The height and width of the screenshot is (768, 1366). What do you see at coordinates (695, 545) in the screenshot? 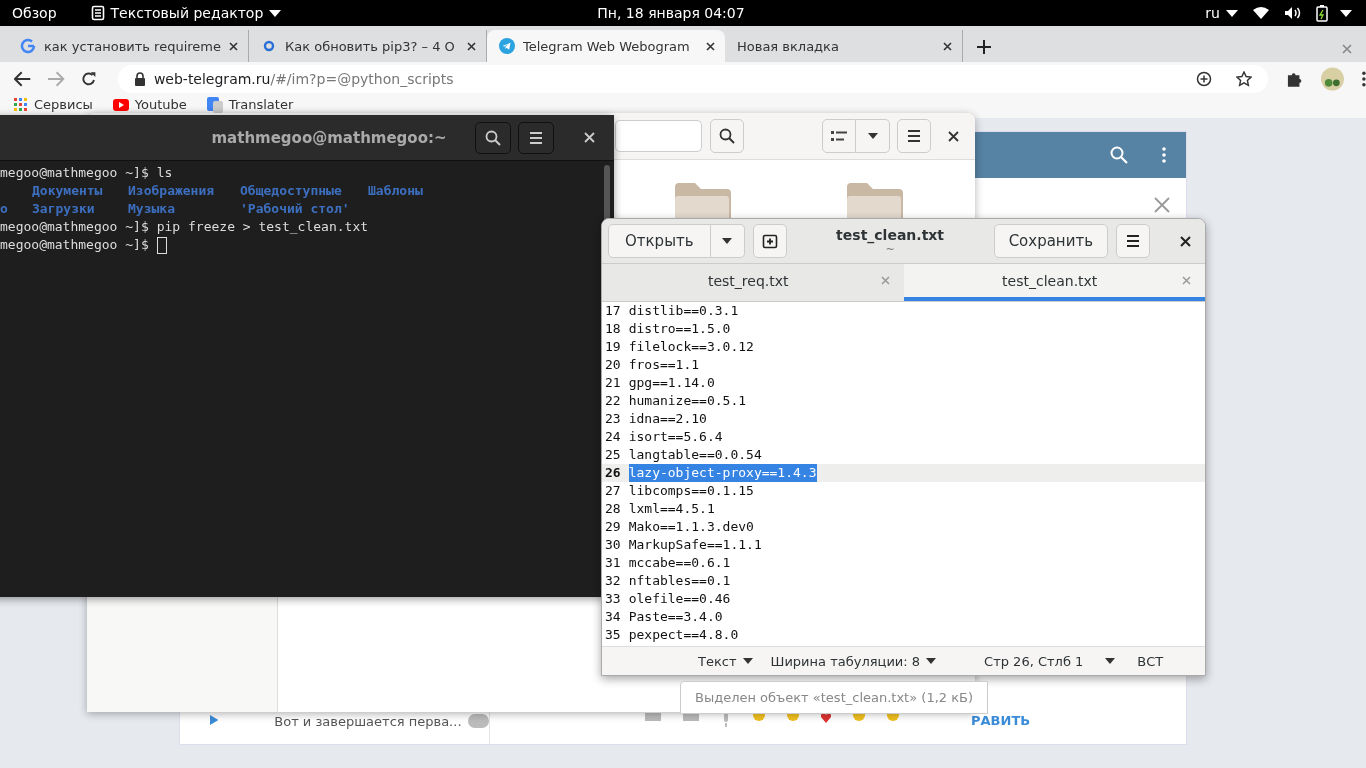
I see `code-line: MarkupSafe==1.1.1` at bounding box center [695, 545].